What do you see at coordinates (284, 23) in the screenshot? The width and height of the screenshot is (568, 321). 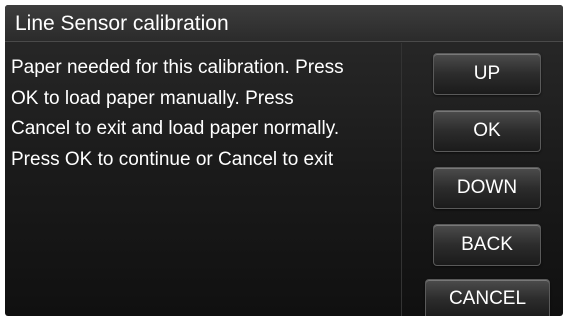 I see `title-bar: Line Sensor calibration` at bounding box center [284, 23].